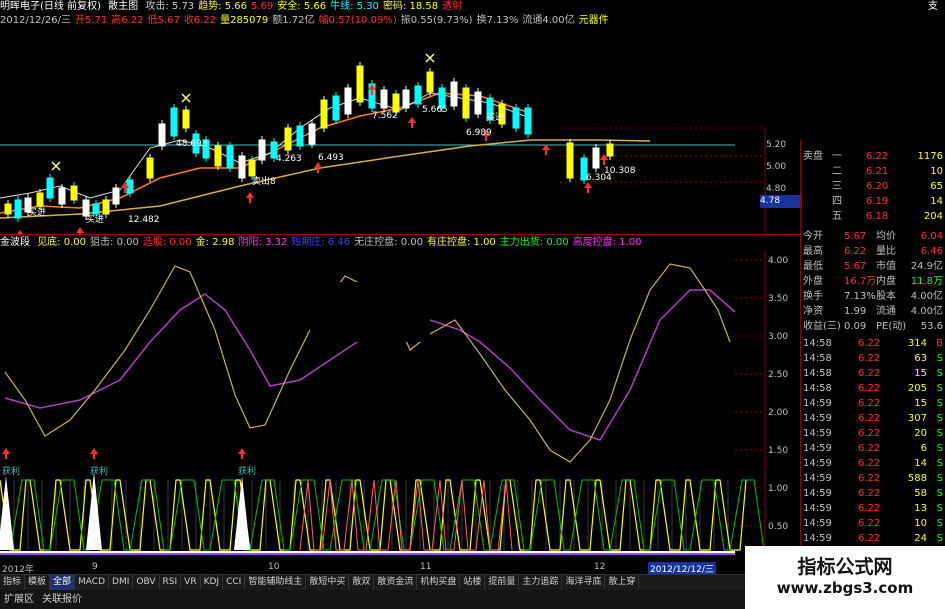 This screenshot has width=945, height=609. I want to click on profit-label: 获利, so click(11, 471).